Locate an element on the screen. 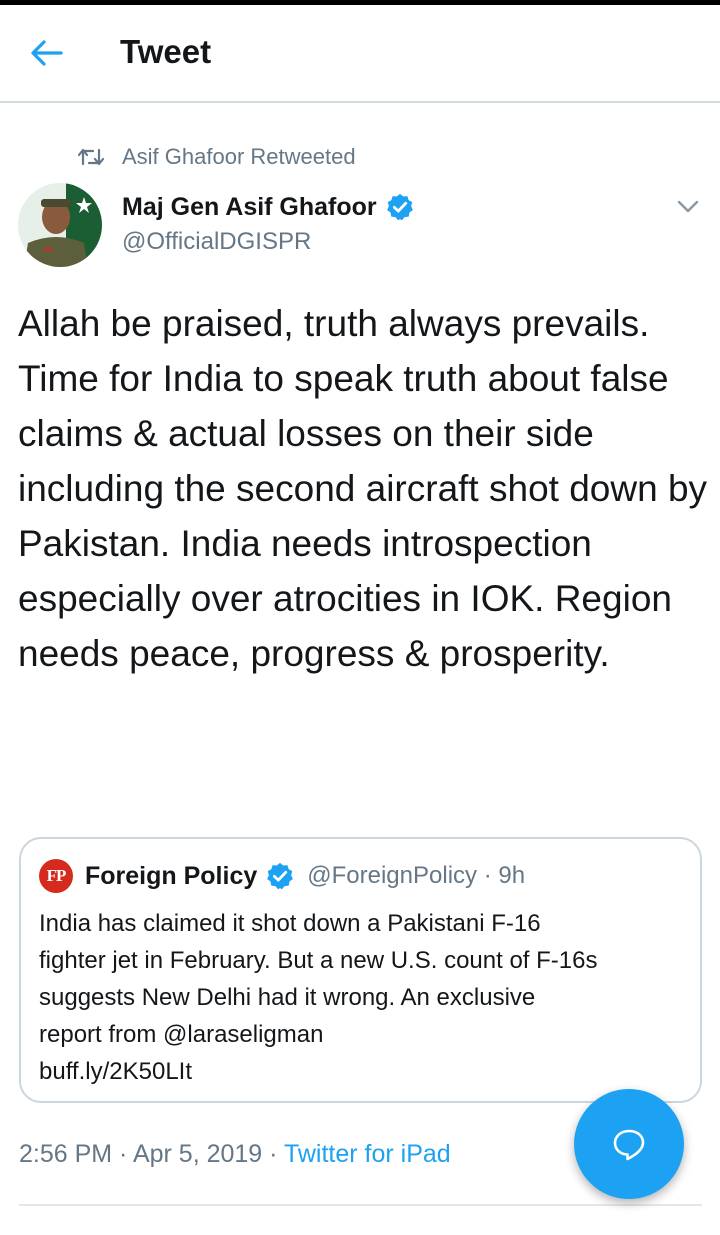 This screenshot has width=720, height=1235. tweet-metadata: 2:56 PM · Apr 5, 2019 · Twitter for iPad is located at coordinates (235, 1154).